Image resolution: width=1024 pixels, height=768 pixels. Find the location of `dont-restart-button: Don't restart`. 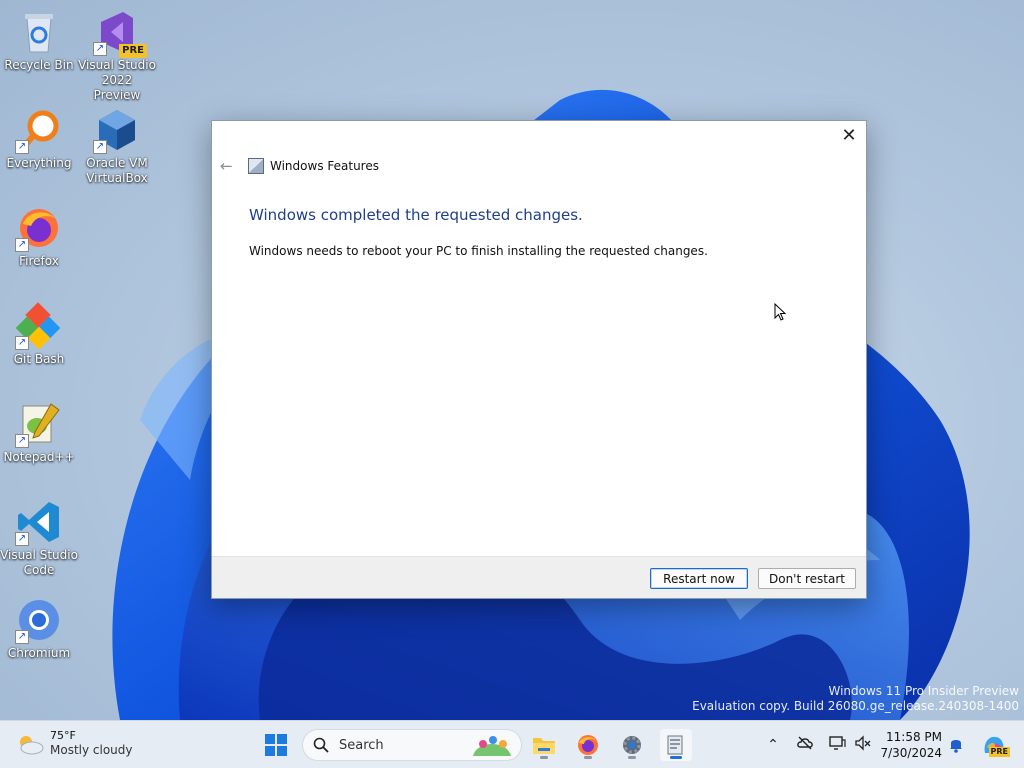

dont-restart-button: Don't restart is located at coordinates (807, 578).